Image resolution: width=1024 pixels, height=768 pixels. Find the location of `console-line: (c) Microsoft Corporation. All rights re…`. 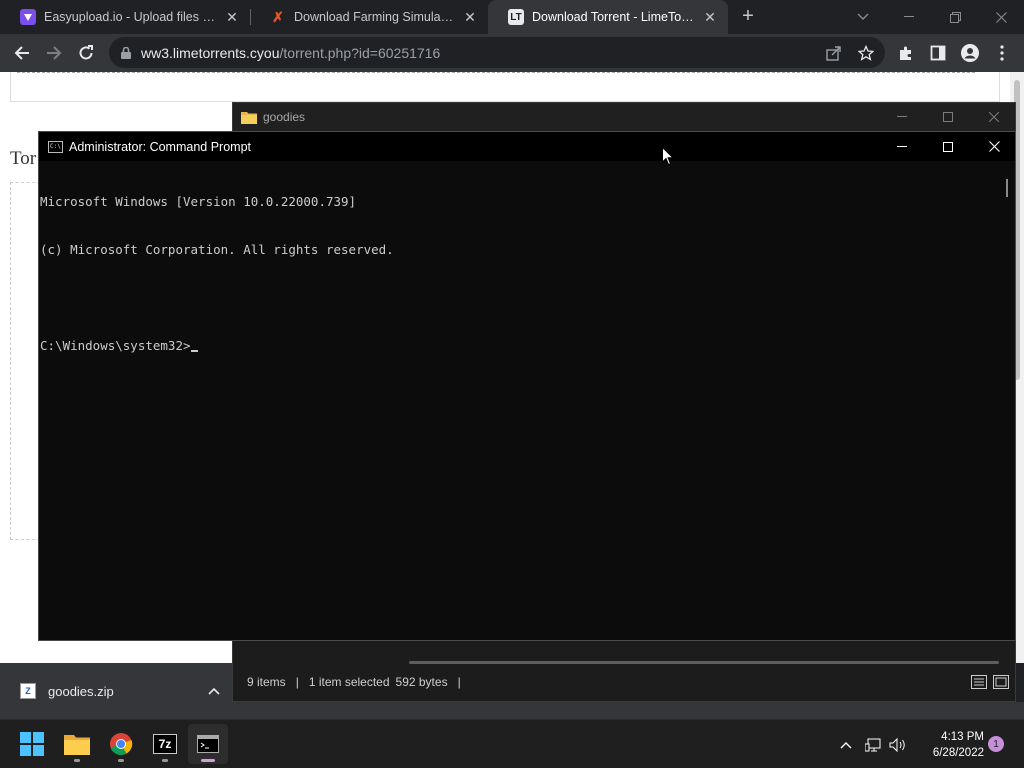

console-line: (c) Microsoft Corporation. All rights re… is located at coordinates (217, 249).